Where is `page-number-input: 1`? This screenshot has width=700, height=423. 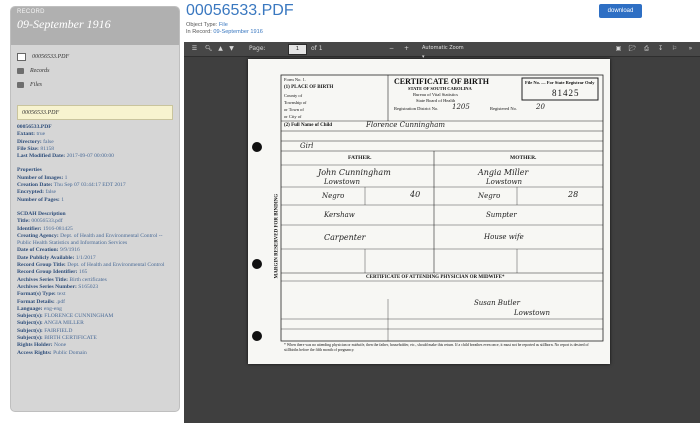
page-number-input: 1 is located at coordinates (297, 49).